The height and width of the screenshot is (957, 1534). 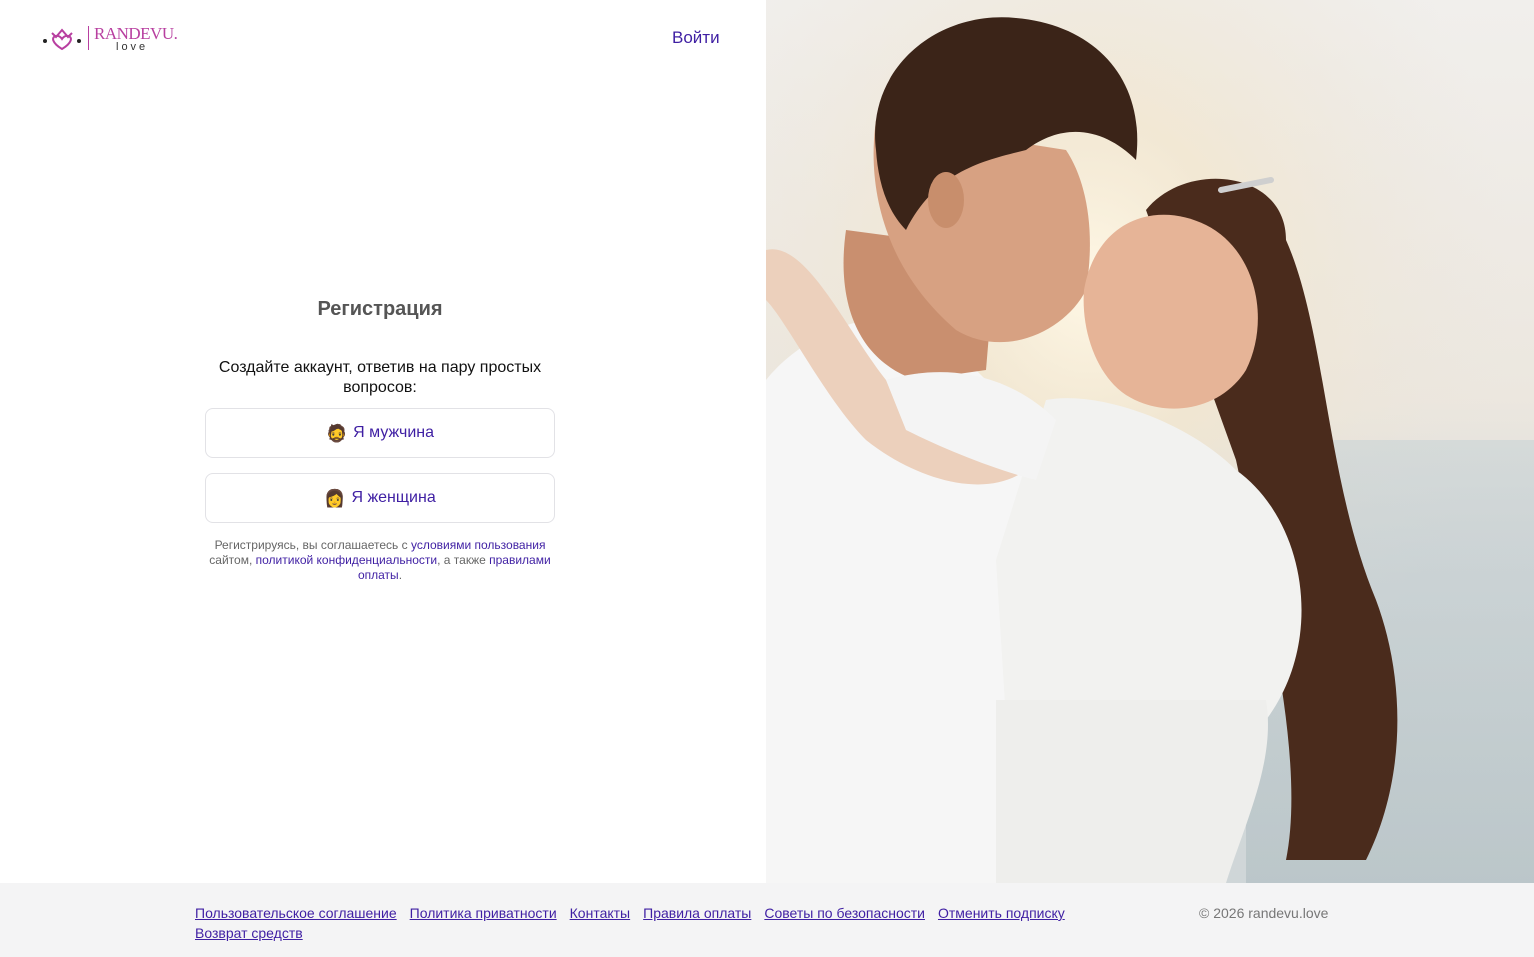 I want to click on footer-link-refund: Возврат средств, so click(x=249, y=933).